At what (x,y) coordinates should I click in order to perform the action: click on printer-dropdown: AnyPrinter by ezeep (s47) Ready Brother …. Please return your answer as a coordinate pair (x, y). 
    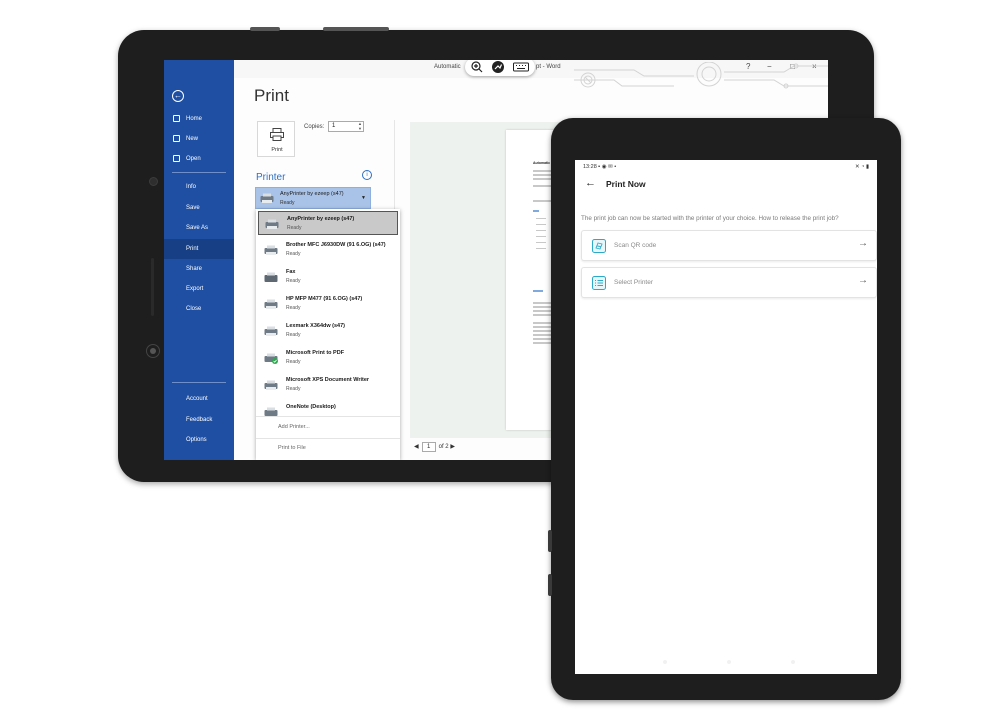
    Looking at the image, I should click on (328, 334).